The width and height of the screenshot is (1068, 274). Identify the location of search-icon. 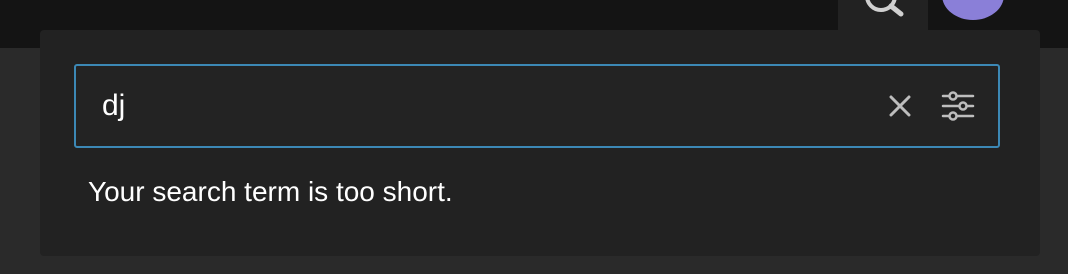
(884, 8).